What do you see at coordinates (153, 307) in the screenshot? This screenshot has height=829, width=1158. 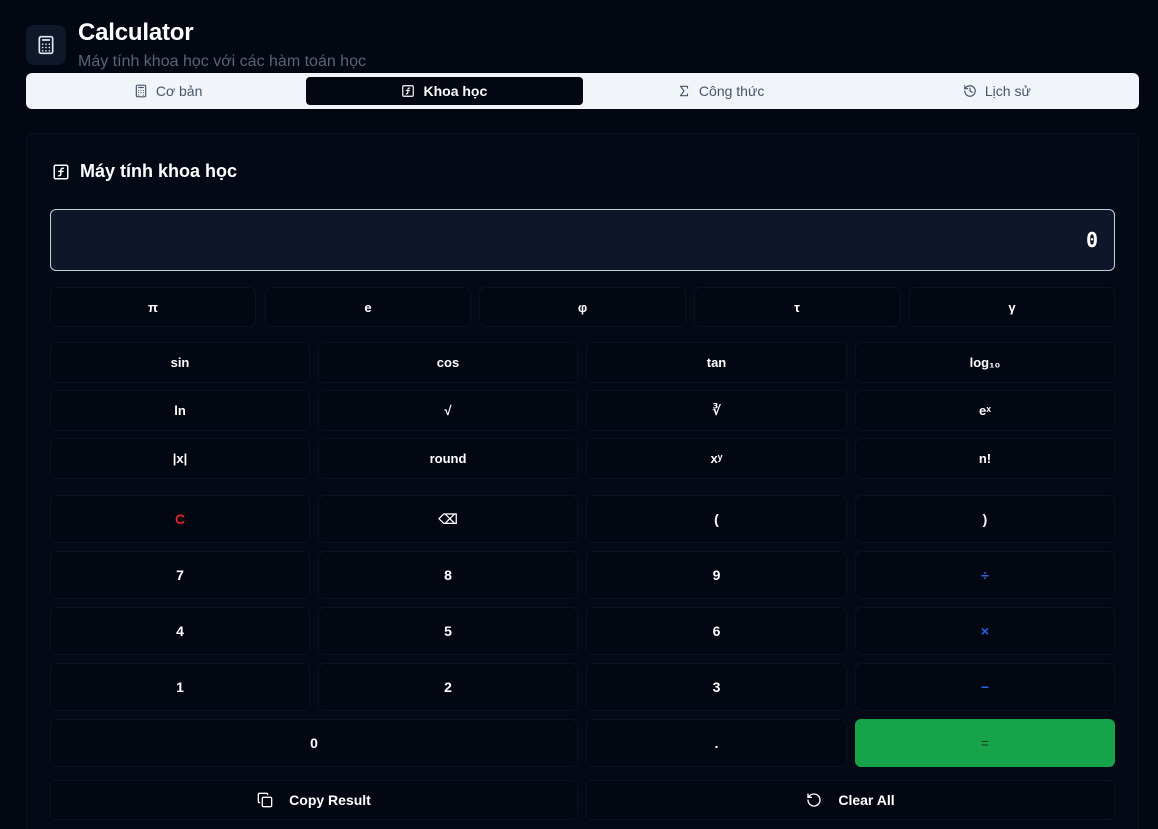 I see `constant-pi-button: π` at bounding box center [153, 307].